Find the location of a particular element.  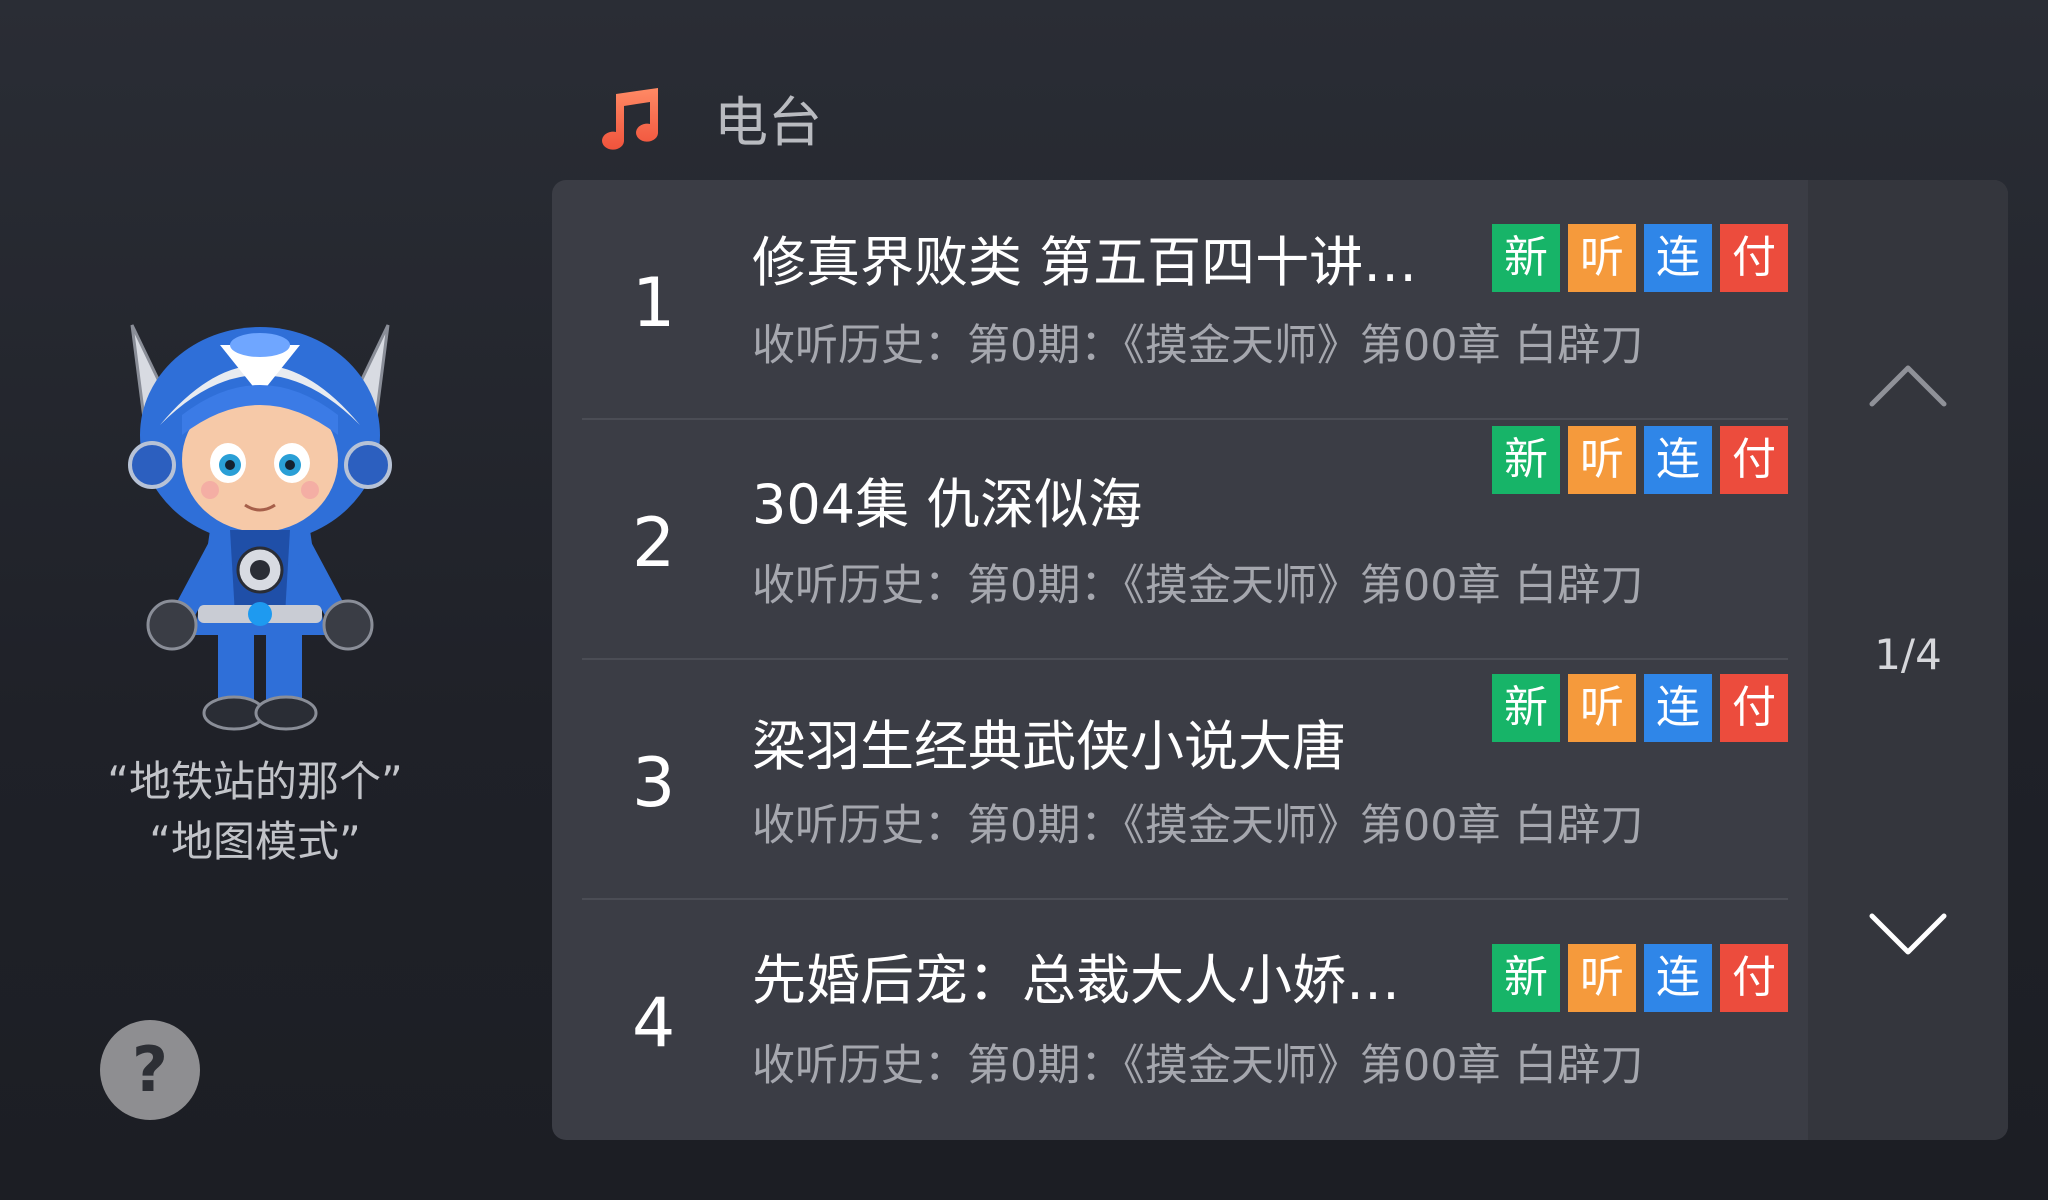

assistant-hint-line: “地铁站的那个” is located at coordinates (255, 781).